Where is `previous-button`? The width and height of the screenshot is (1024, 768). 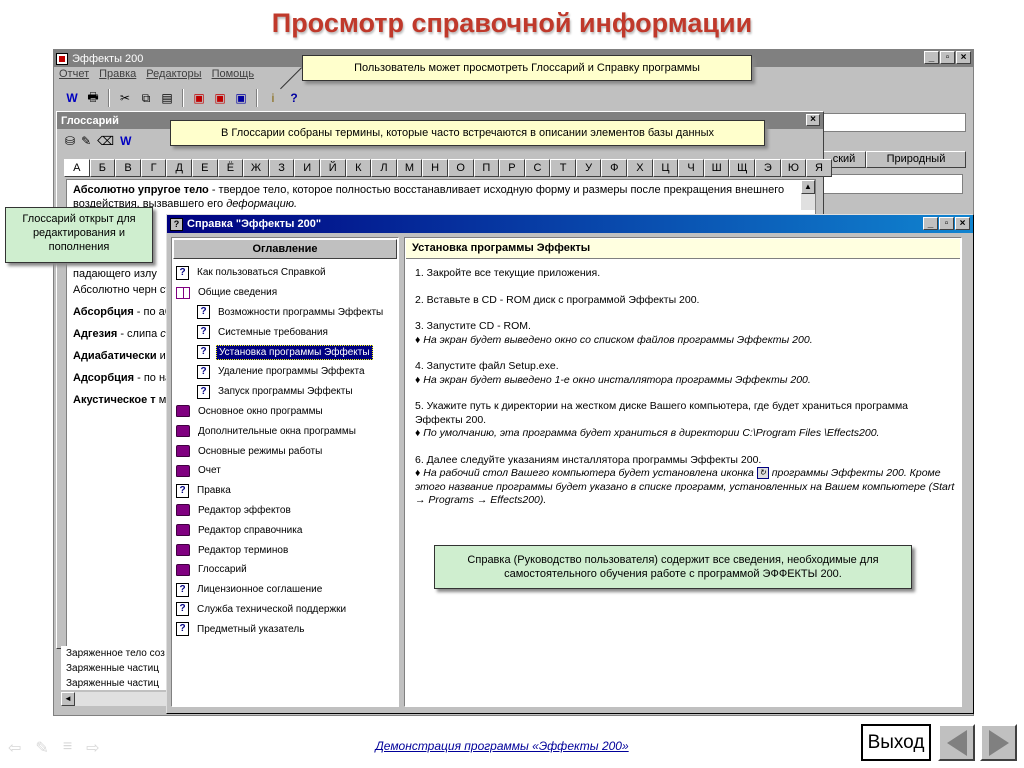 previous-button is located at coordinates (956, 742).